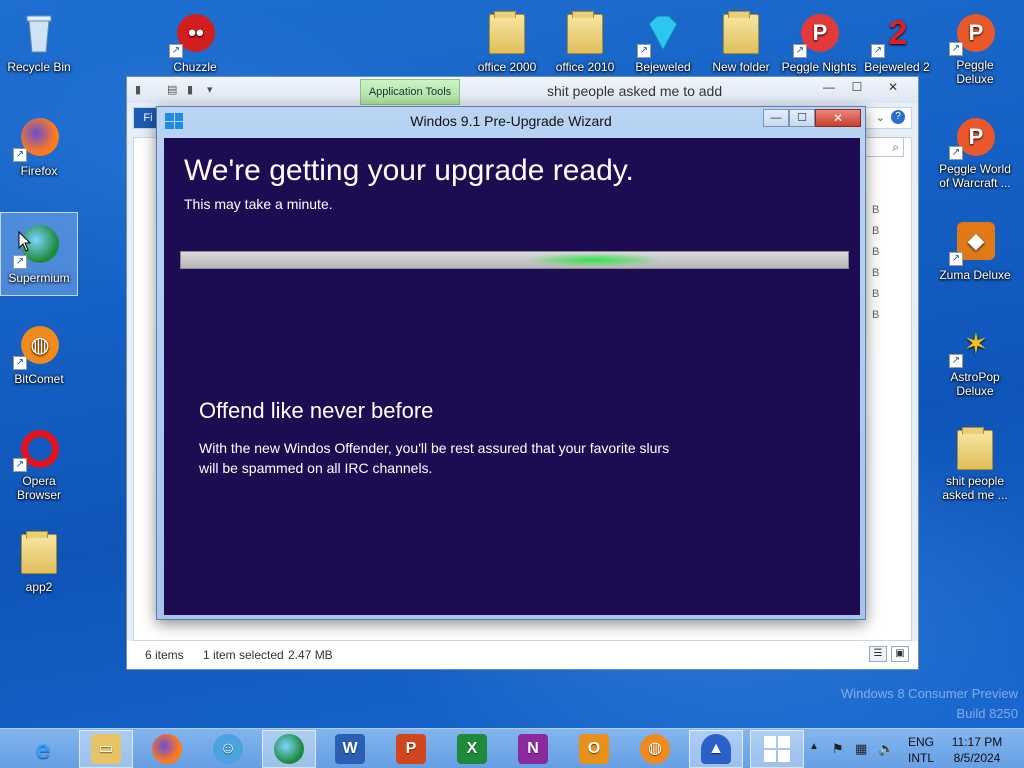 The image size is (1024, 768). What do you see at coordinates (921, 750) in the screenshot?
I see `language-indicator: ENG INTL` at bounding box center [921, 750].